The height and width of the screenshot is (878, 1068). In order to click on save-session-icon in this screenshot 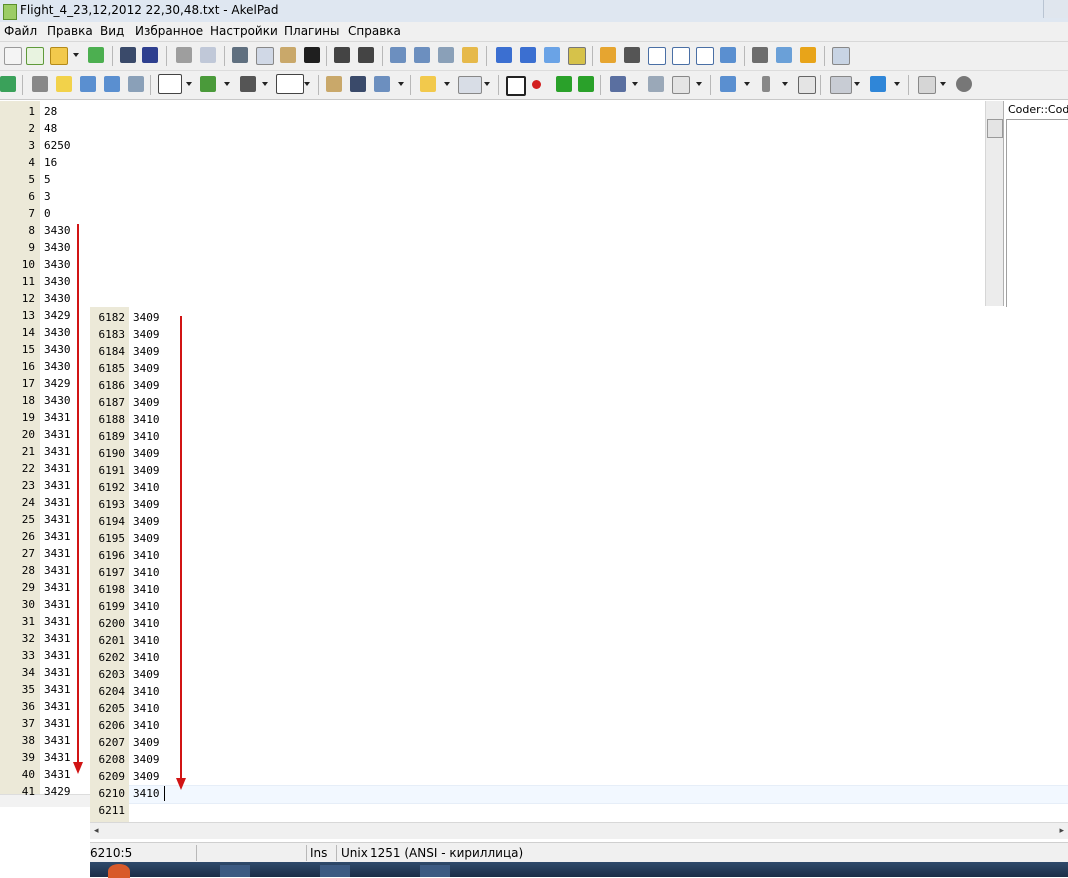, I will do `click(358, 84)`.